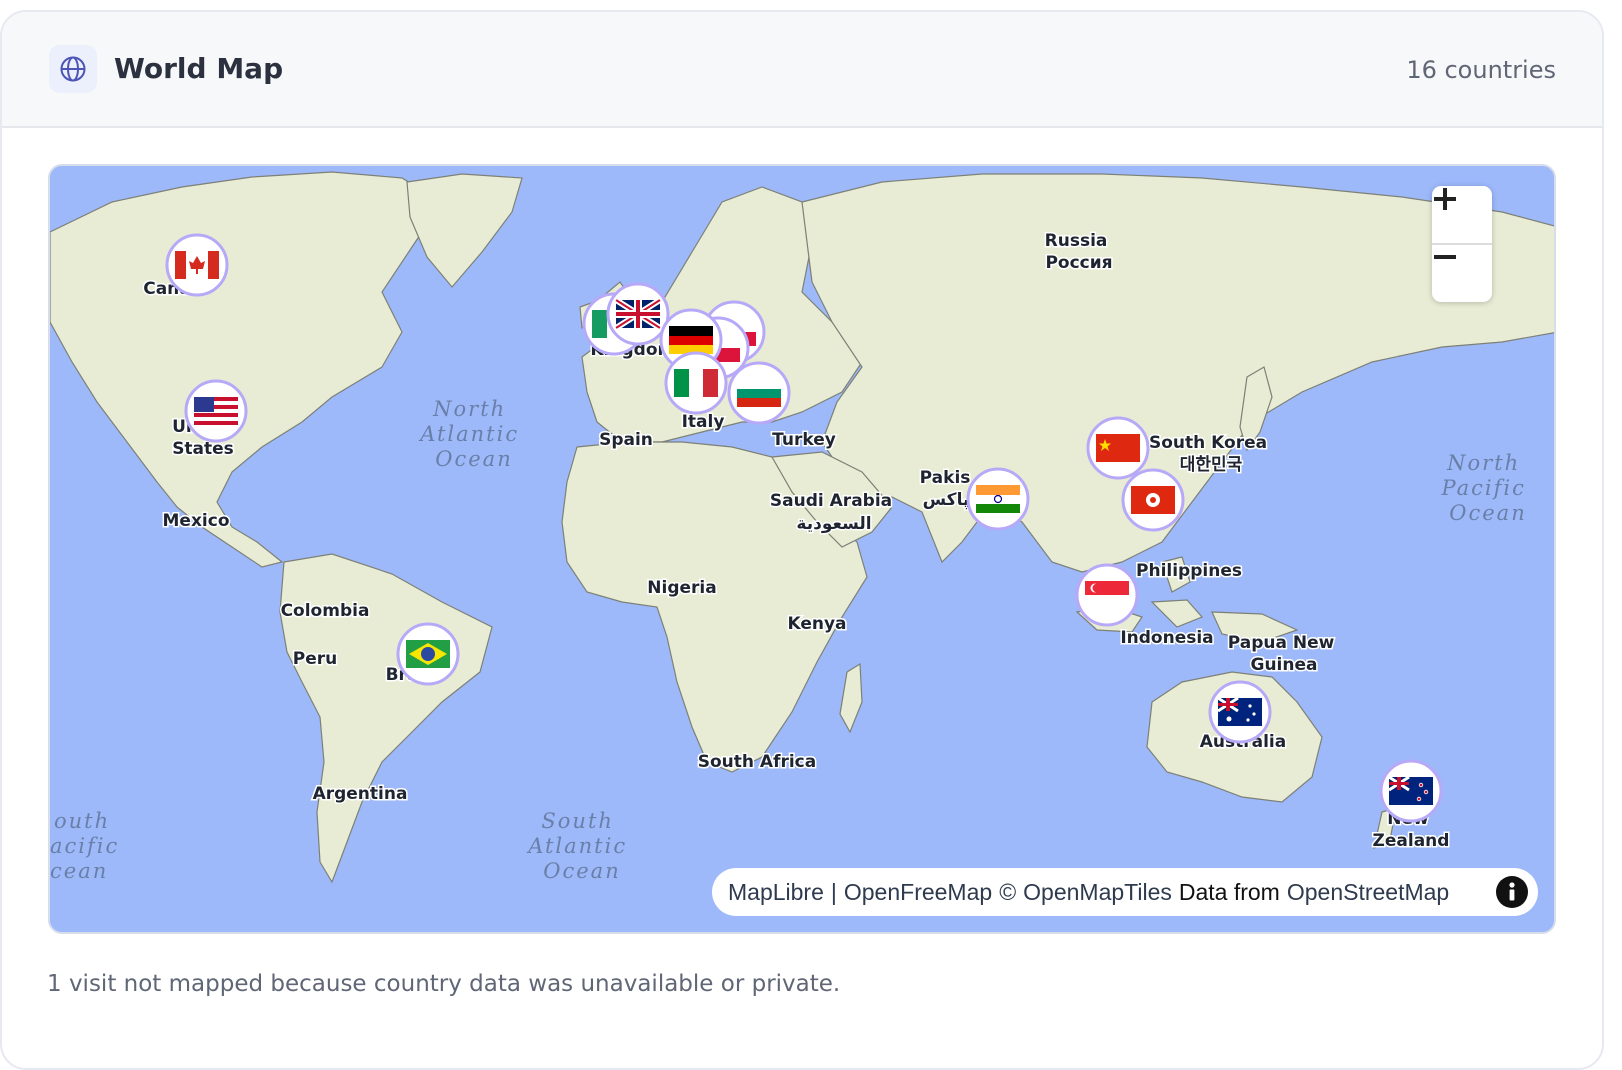  What do you see at coordinates (1411, 791) in the screenshot?
I see `marker-new-zealand` at bounding box center [1411, 791].